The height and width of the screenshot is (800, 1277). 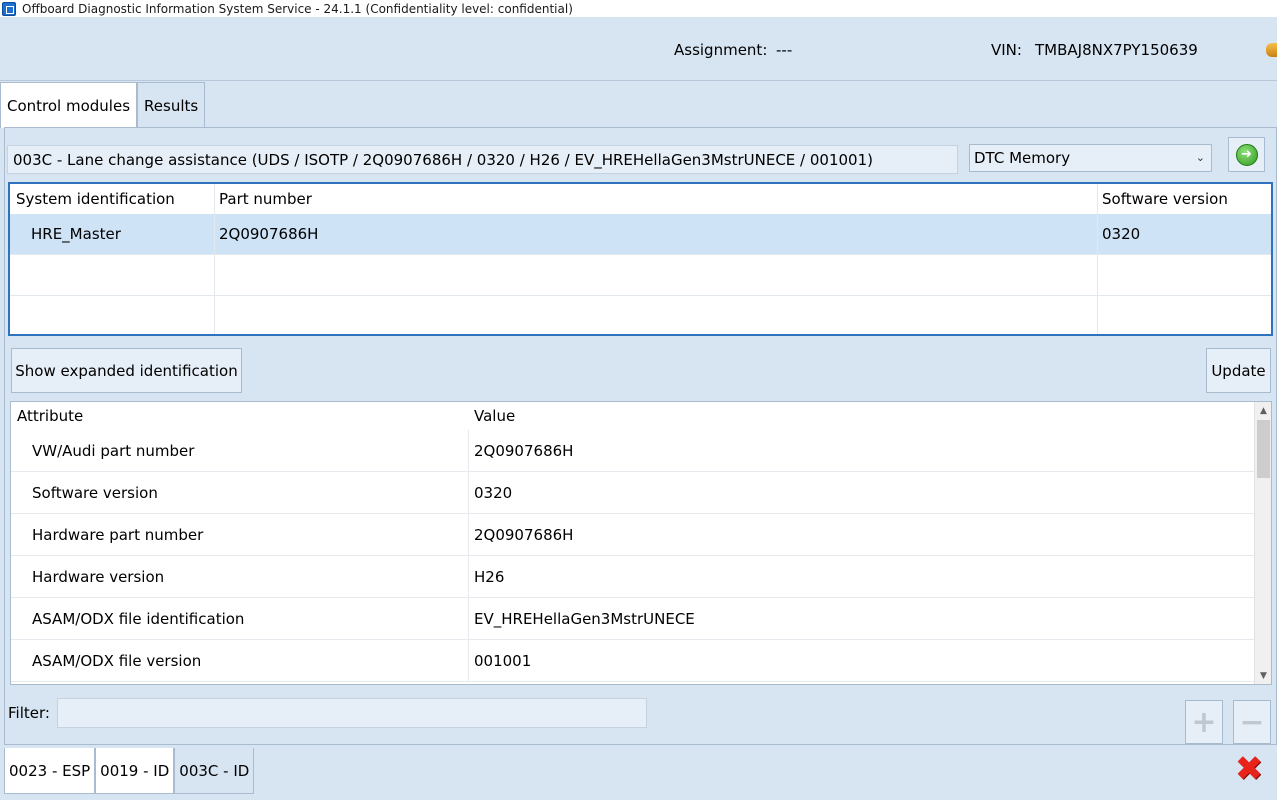 What do you see at coordinates (135, 771) in the screenshot?
I see `tab-0019-id: 0019 - ID` at bounding box center [135, 771].